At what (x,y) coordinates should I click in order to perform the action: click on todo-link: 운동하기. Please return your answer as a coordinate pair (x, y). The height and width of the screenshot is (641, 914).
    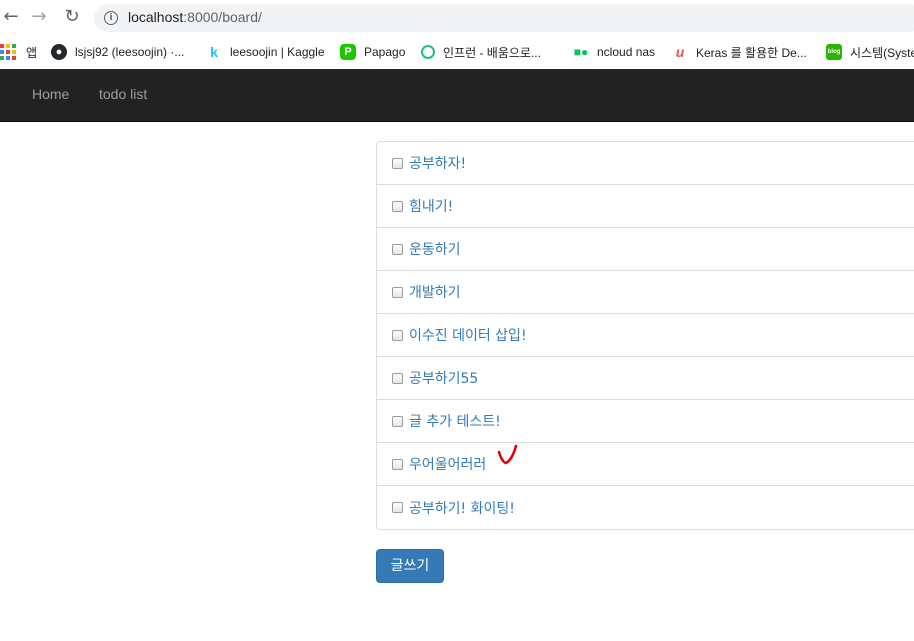
    Looking at the image, I should click on (435, 249).